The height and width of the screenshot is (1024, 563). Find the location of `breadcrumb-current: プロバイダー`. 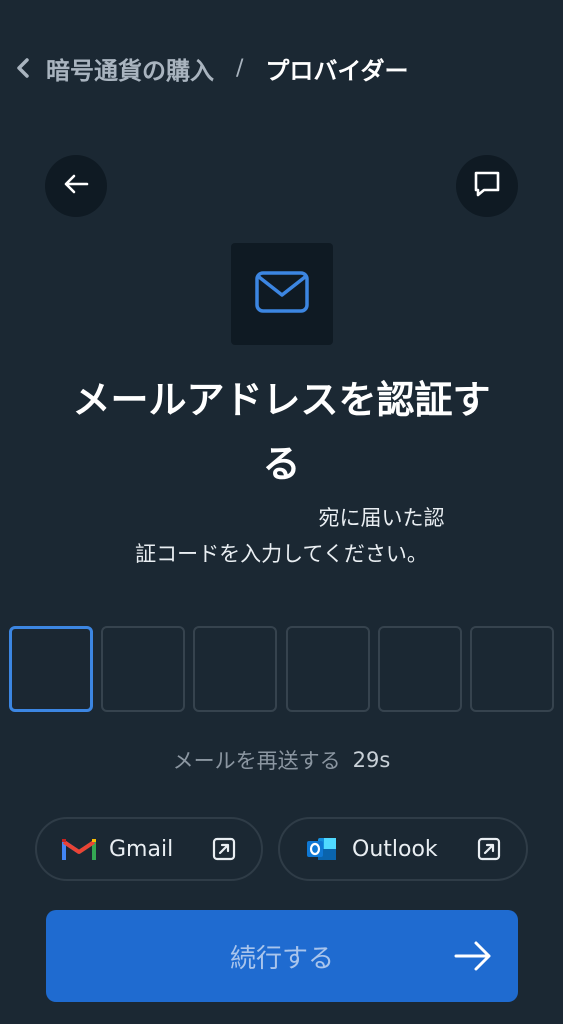

breadcrumb-current: プロバイダー is located at coordinates (337, 70).